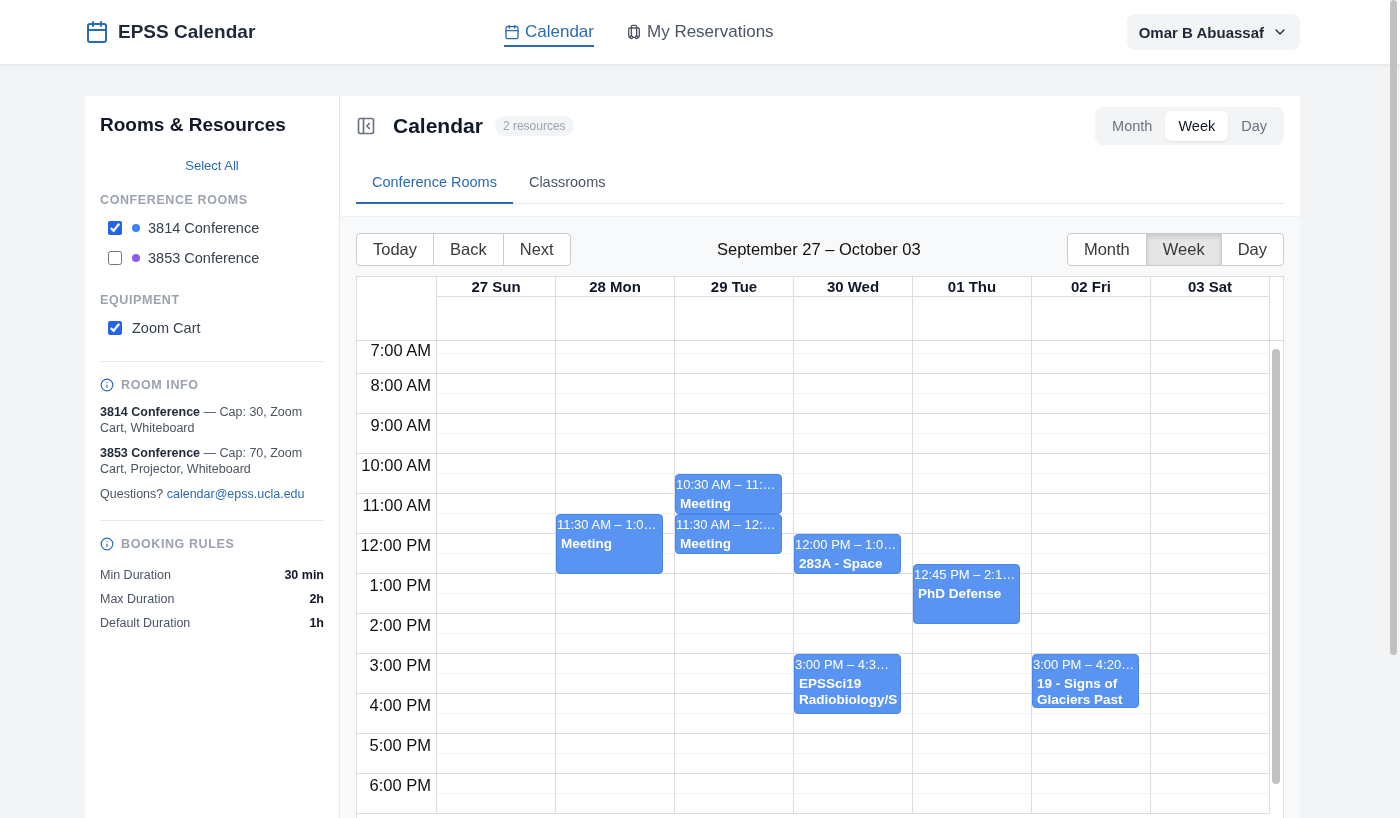  I want to click on time-label: 12:00 PM, so click(395, 545).